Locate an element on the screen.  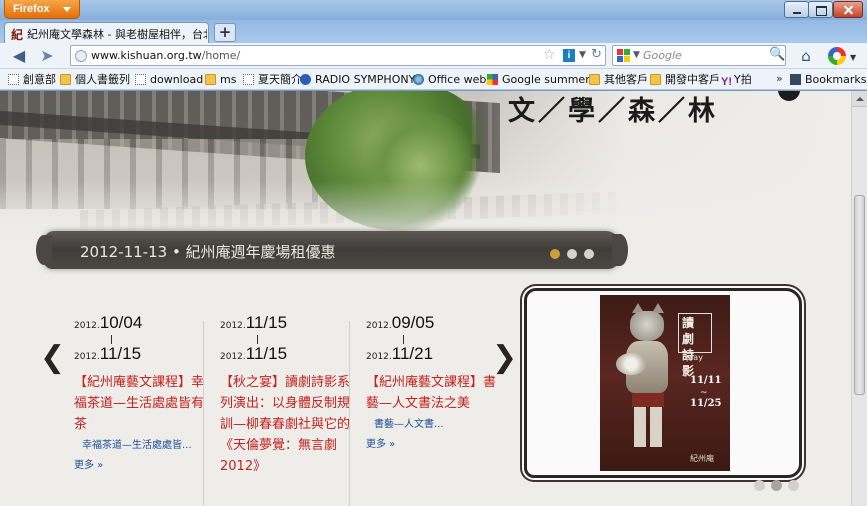
bookmark-item: Y! Y拍 is located at coordinates (736, 80).